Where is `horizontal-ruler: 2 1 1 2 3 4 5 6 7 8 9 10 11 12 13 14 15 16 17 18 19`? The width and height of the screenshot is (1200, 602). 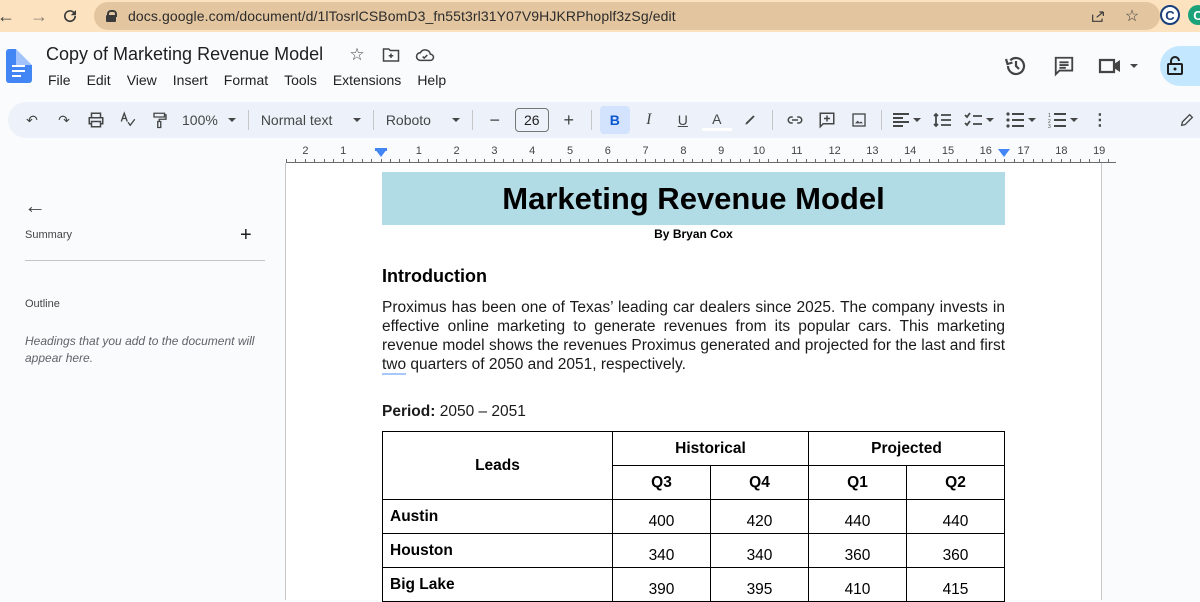 horizontal-ruler: 2 1 1 2 3 4 5 6 7 8 9 10 11 12 13 14 15 16 17 18 19 is located at coordinates (743, 153).